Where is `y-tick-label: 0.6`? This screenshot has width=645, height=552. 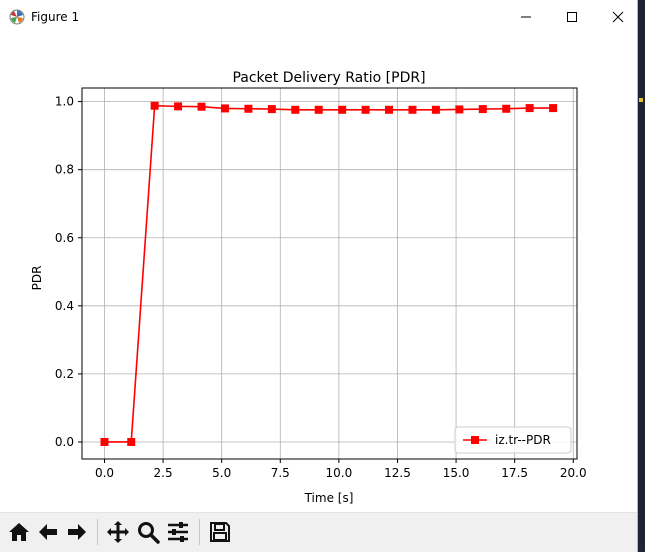
y-tick-label: 0.6 is located at coordinates (64, 238).